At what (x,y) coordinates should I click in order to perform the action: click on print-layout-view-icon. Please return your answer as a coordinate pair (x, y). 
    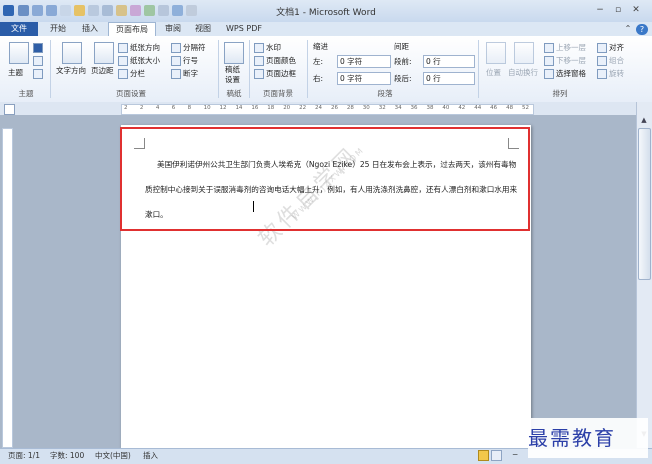
    Looking at the image, I should click on (483, 455).